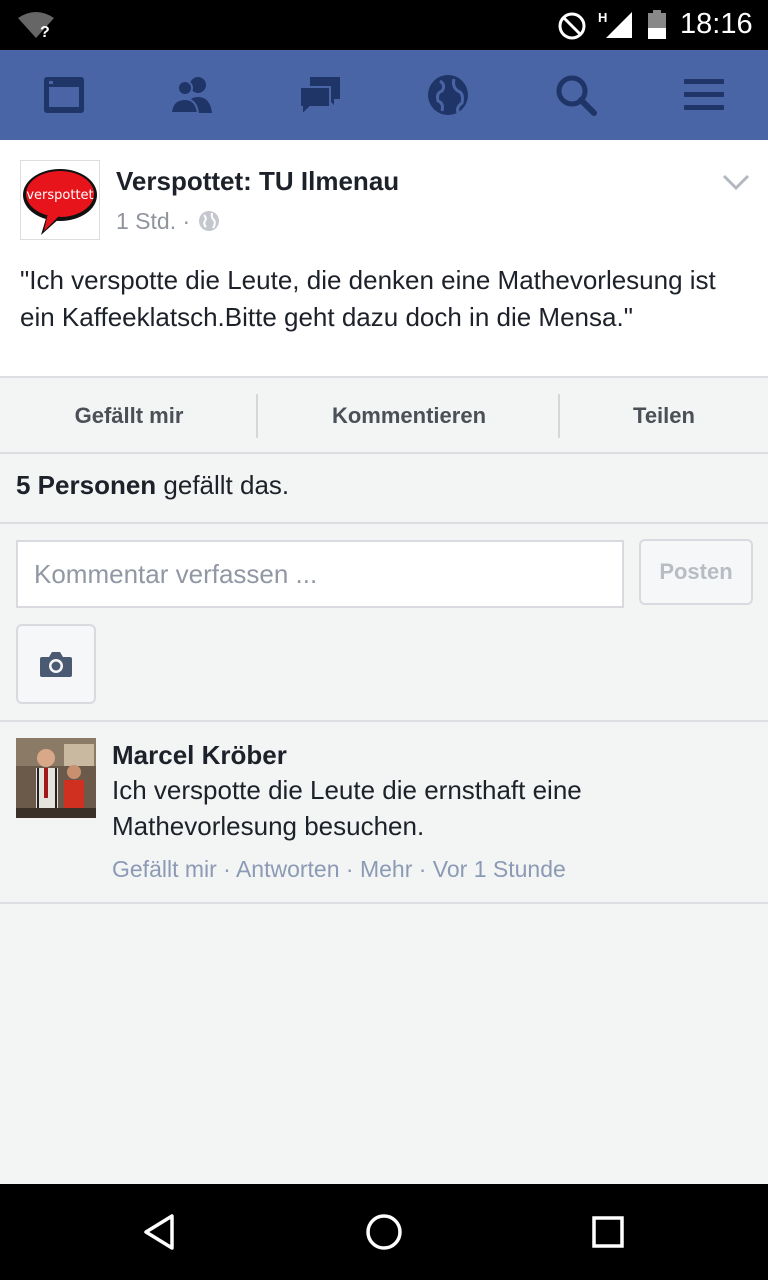 Image resolution: width=768 pixels, height=1280 pixels. Describe the element at coordinates (736, 182) in the screenshot. I see `chevron-down-icon` at that location.